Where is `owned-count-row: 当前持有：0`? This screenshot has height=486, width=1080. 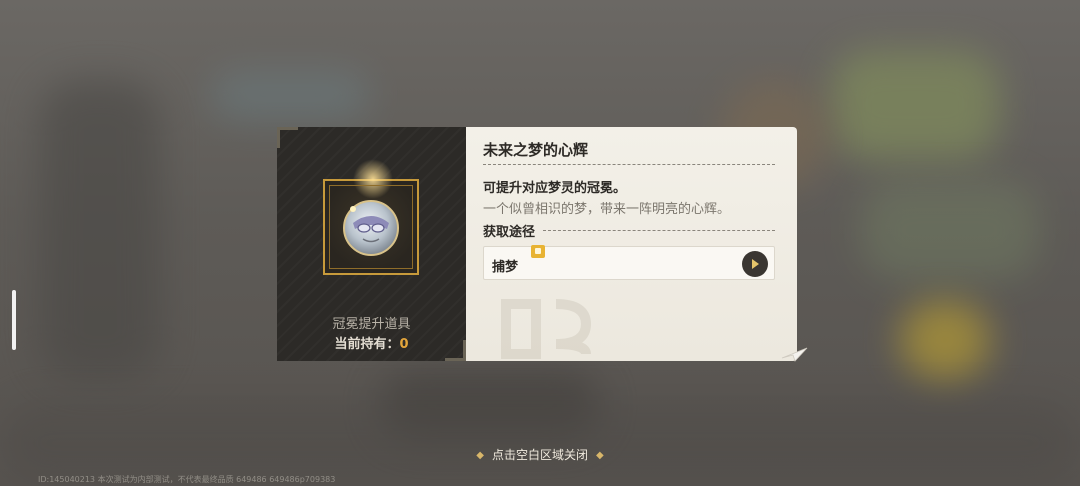 owned-count-row: 当前持有：0 is located at coordinates (371, 342).